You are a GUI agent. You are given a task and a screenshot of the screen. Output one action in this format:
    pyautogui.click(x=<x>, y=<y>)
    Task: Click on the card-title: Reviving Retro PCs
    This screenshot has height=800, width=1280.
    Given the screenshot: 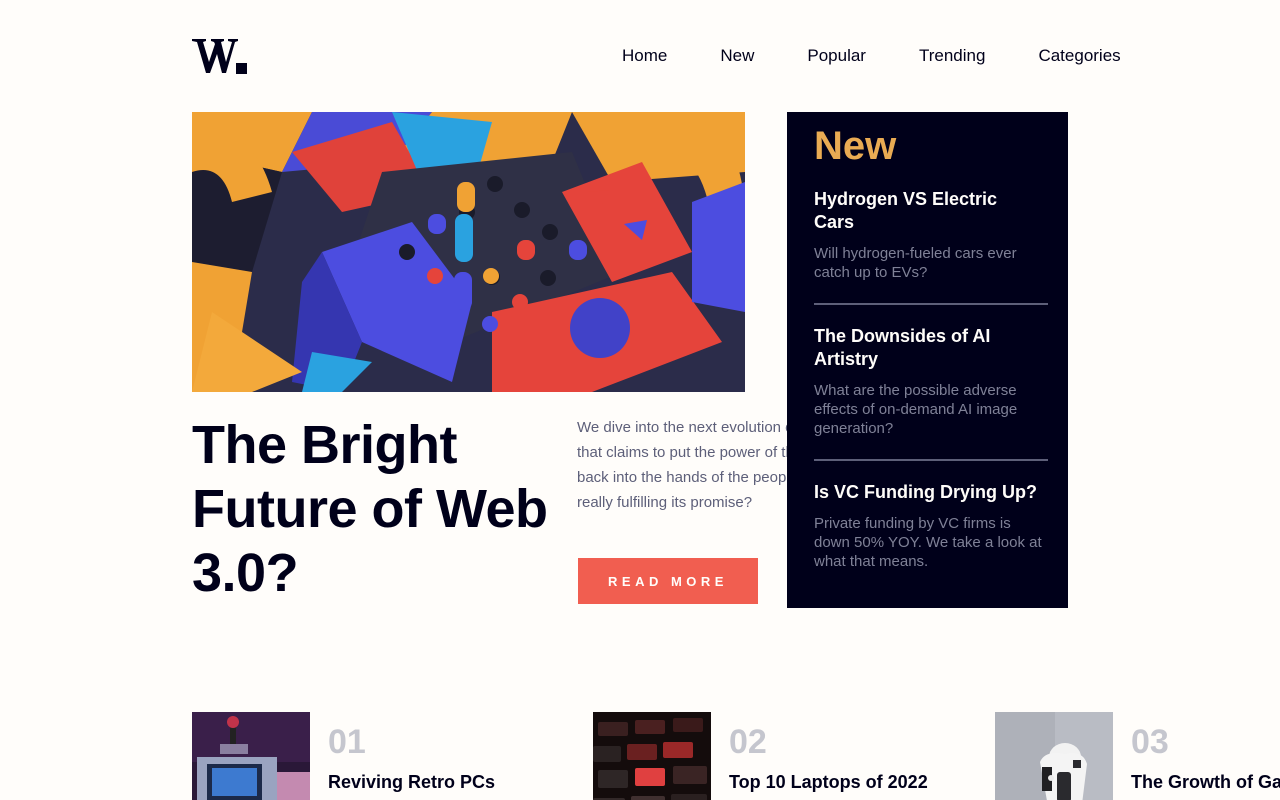 What is the action you would take?
    pyautogui.click(x=411, y=782)
    